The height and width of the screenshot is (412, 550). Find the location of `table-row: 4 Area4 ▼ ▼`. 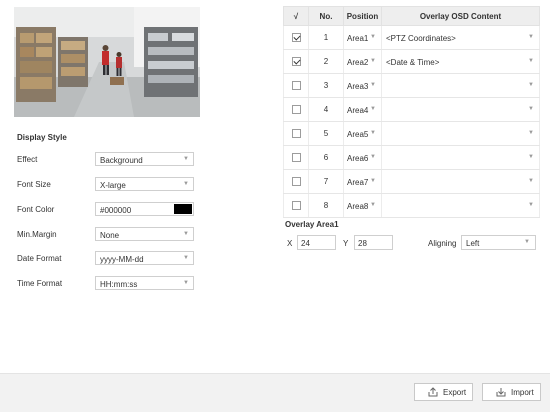

table-row: 4 Area4 ▼ ▼ is located at coordinates (411, 109).